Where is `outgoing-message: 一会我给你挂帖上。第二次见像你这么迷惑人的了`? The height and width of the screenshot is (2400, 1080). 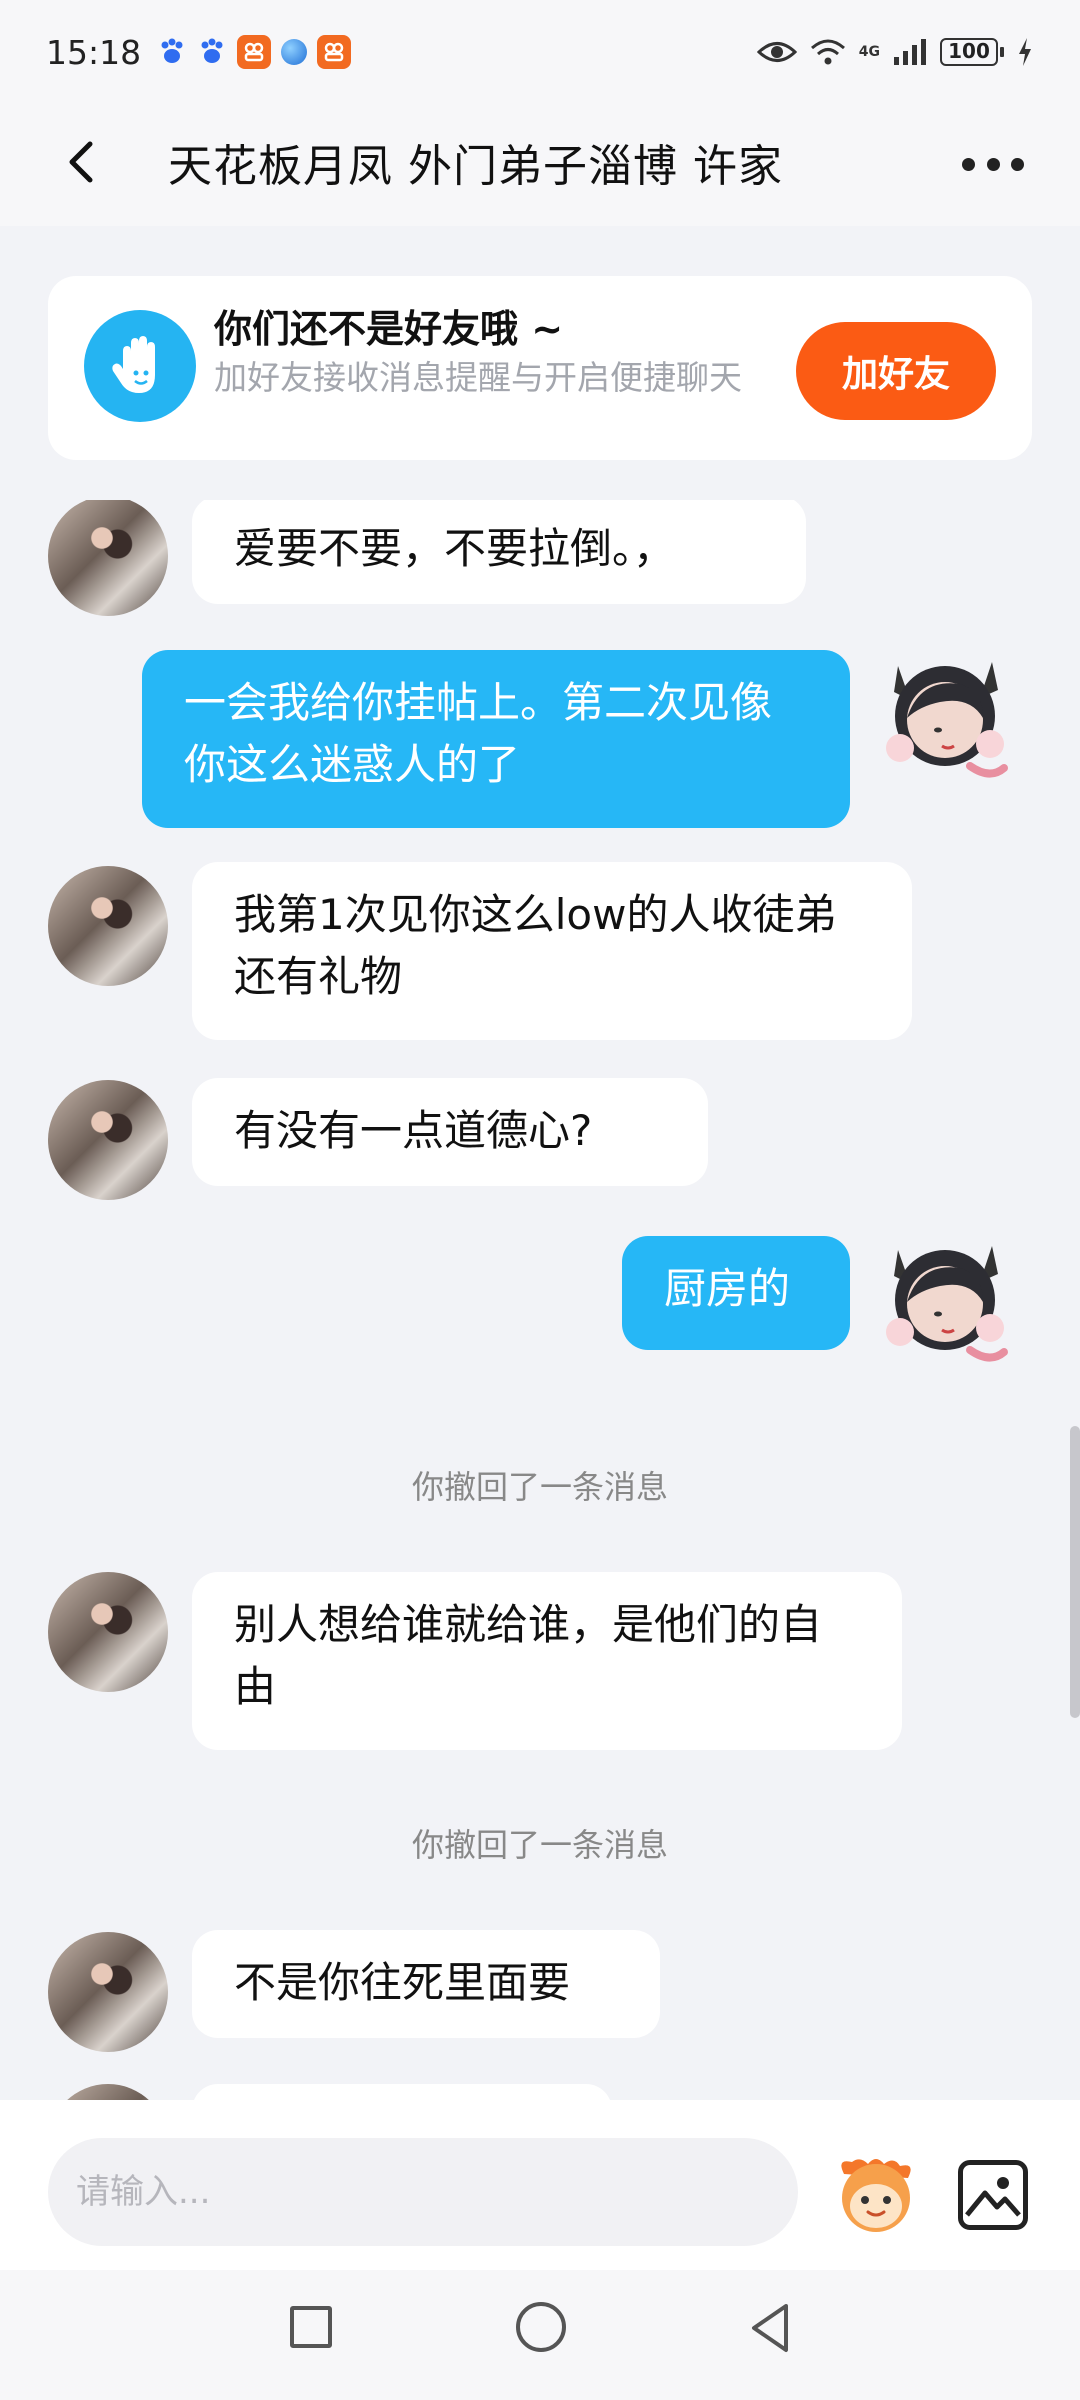 outgoing-message: 一会我给你挂帖上。第二次见像你这么迷惑人的了 is located at coordinates (496, 739).